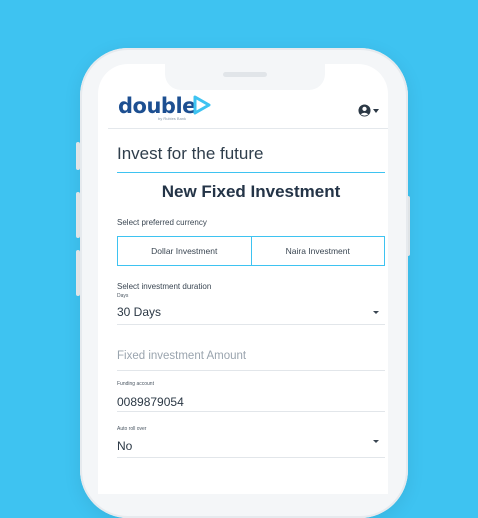 The image size is (478, 518). Describe the element at coordinates (132, 429) in the screenshot. I see `auto-rollover-label: Auto roll over` at that location.